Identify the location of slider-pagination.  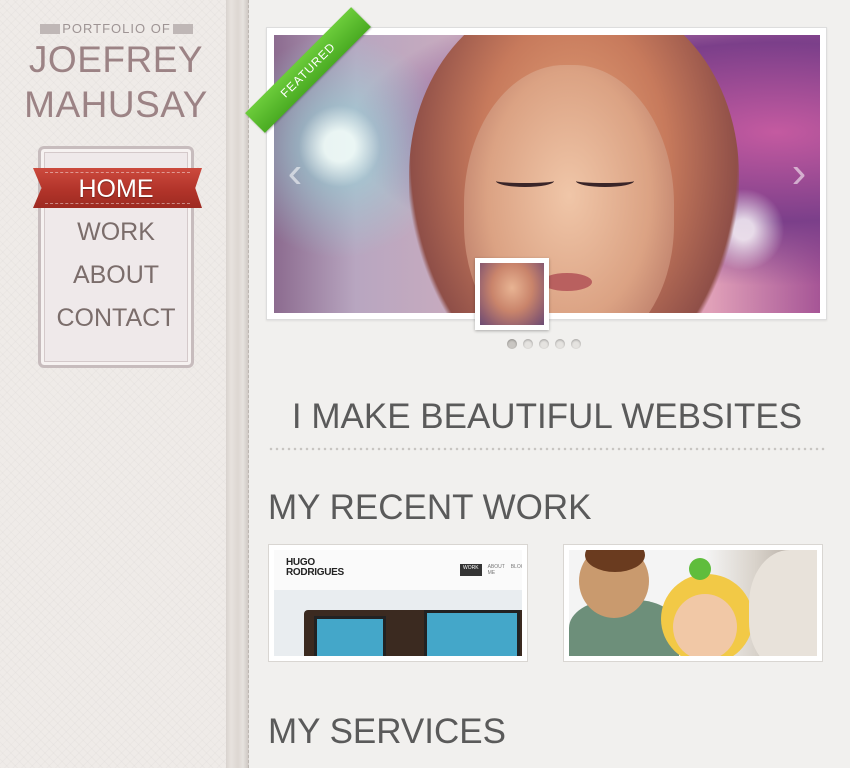
(544, 344).